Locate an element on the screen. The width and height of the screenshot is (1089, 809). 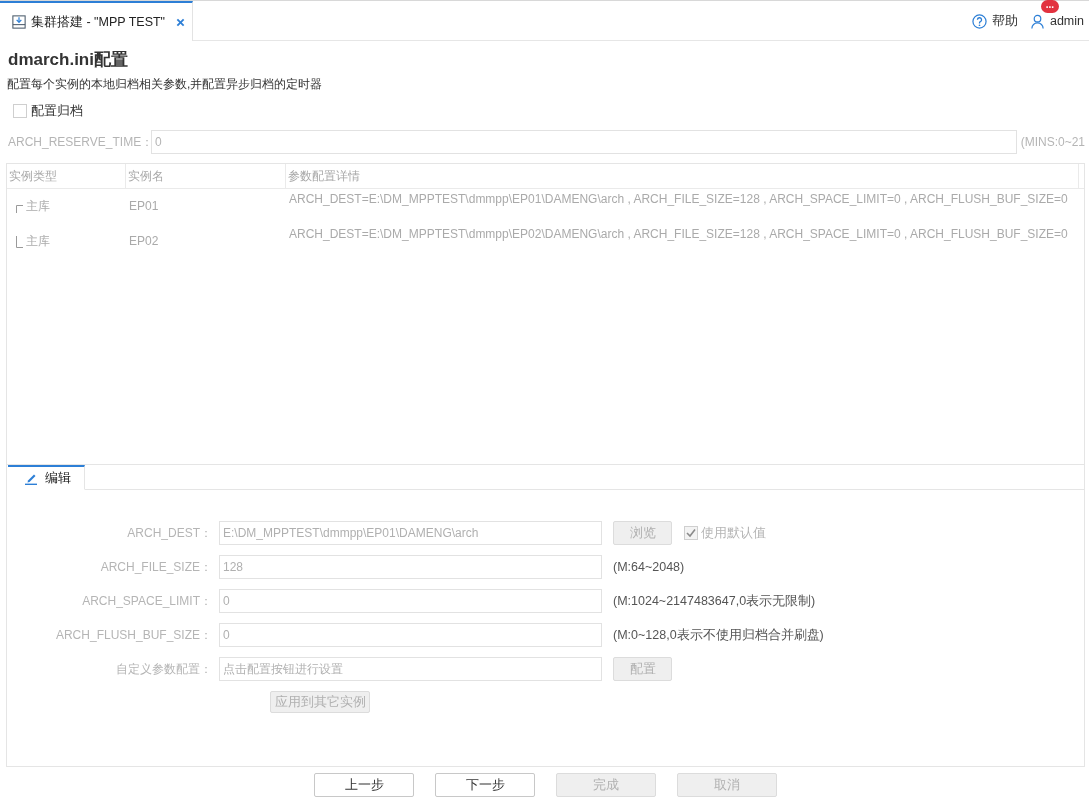
column-header: 实例类型 is located at coordinates (66, 176).